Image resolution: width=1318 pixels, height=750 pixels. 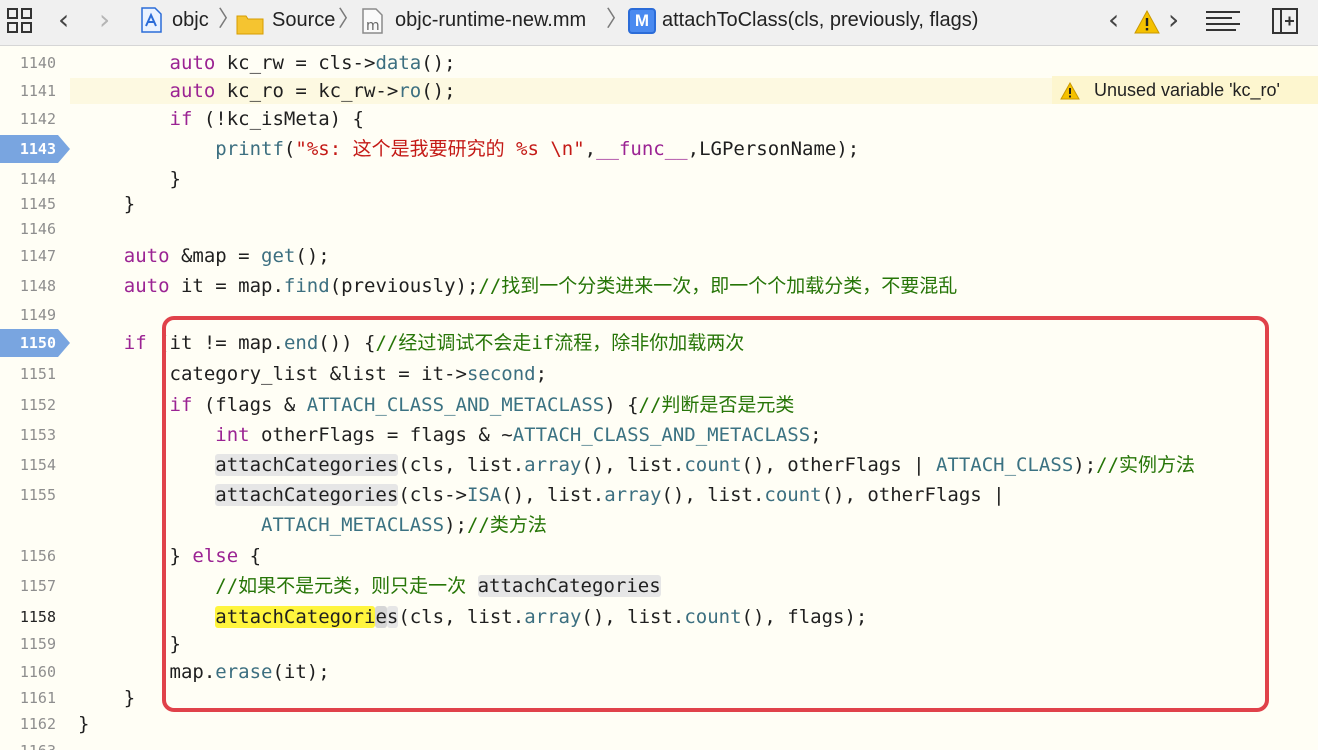 What do you see at coordinates (28, 374) in the screenshot?
I see `line-number: 1151` at bounding box center [28, 374].